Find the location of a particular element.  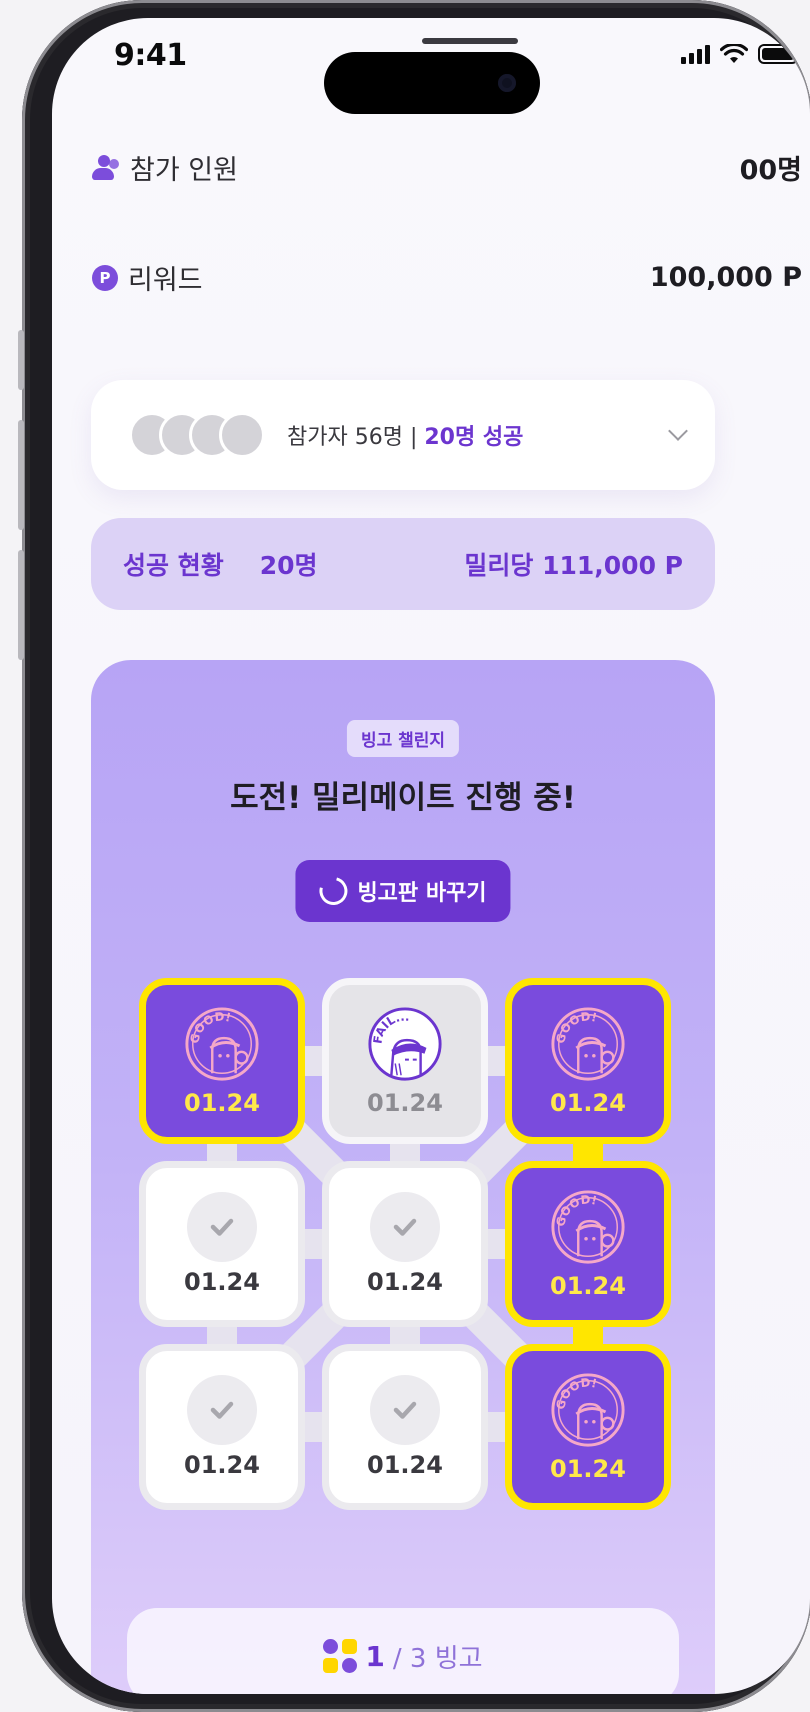

point-icon: P is located at coordinates (105, 277).